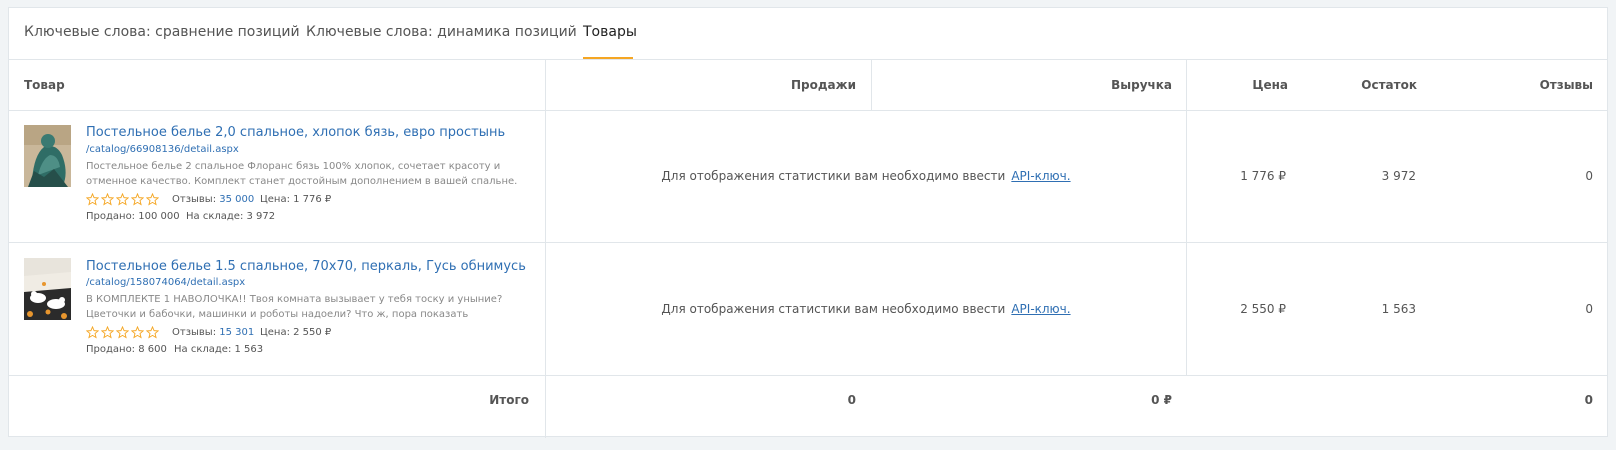 The height and width of the screenshot is (450, 1616). Describe the element at coordinates (441, 32) in the screenshot. I see `tab-keywords-dynamics: Ключевые слова: динамика позиций` at that location.